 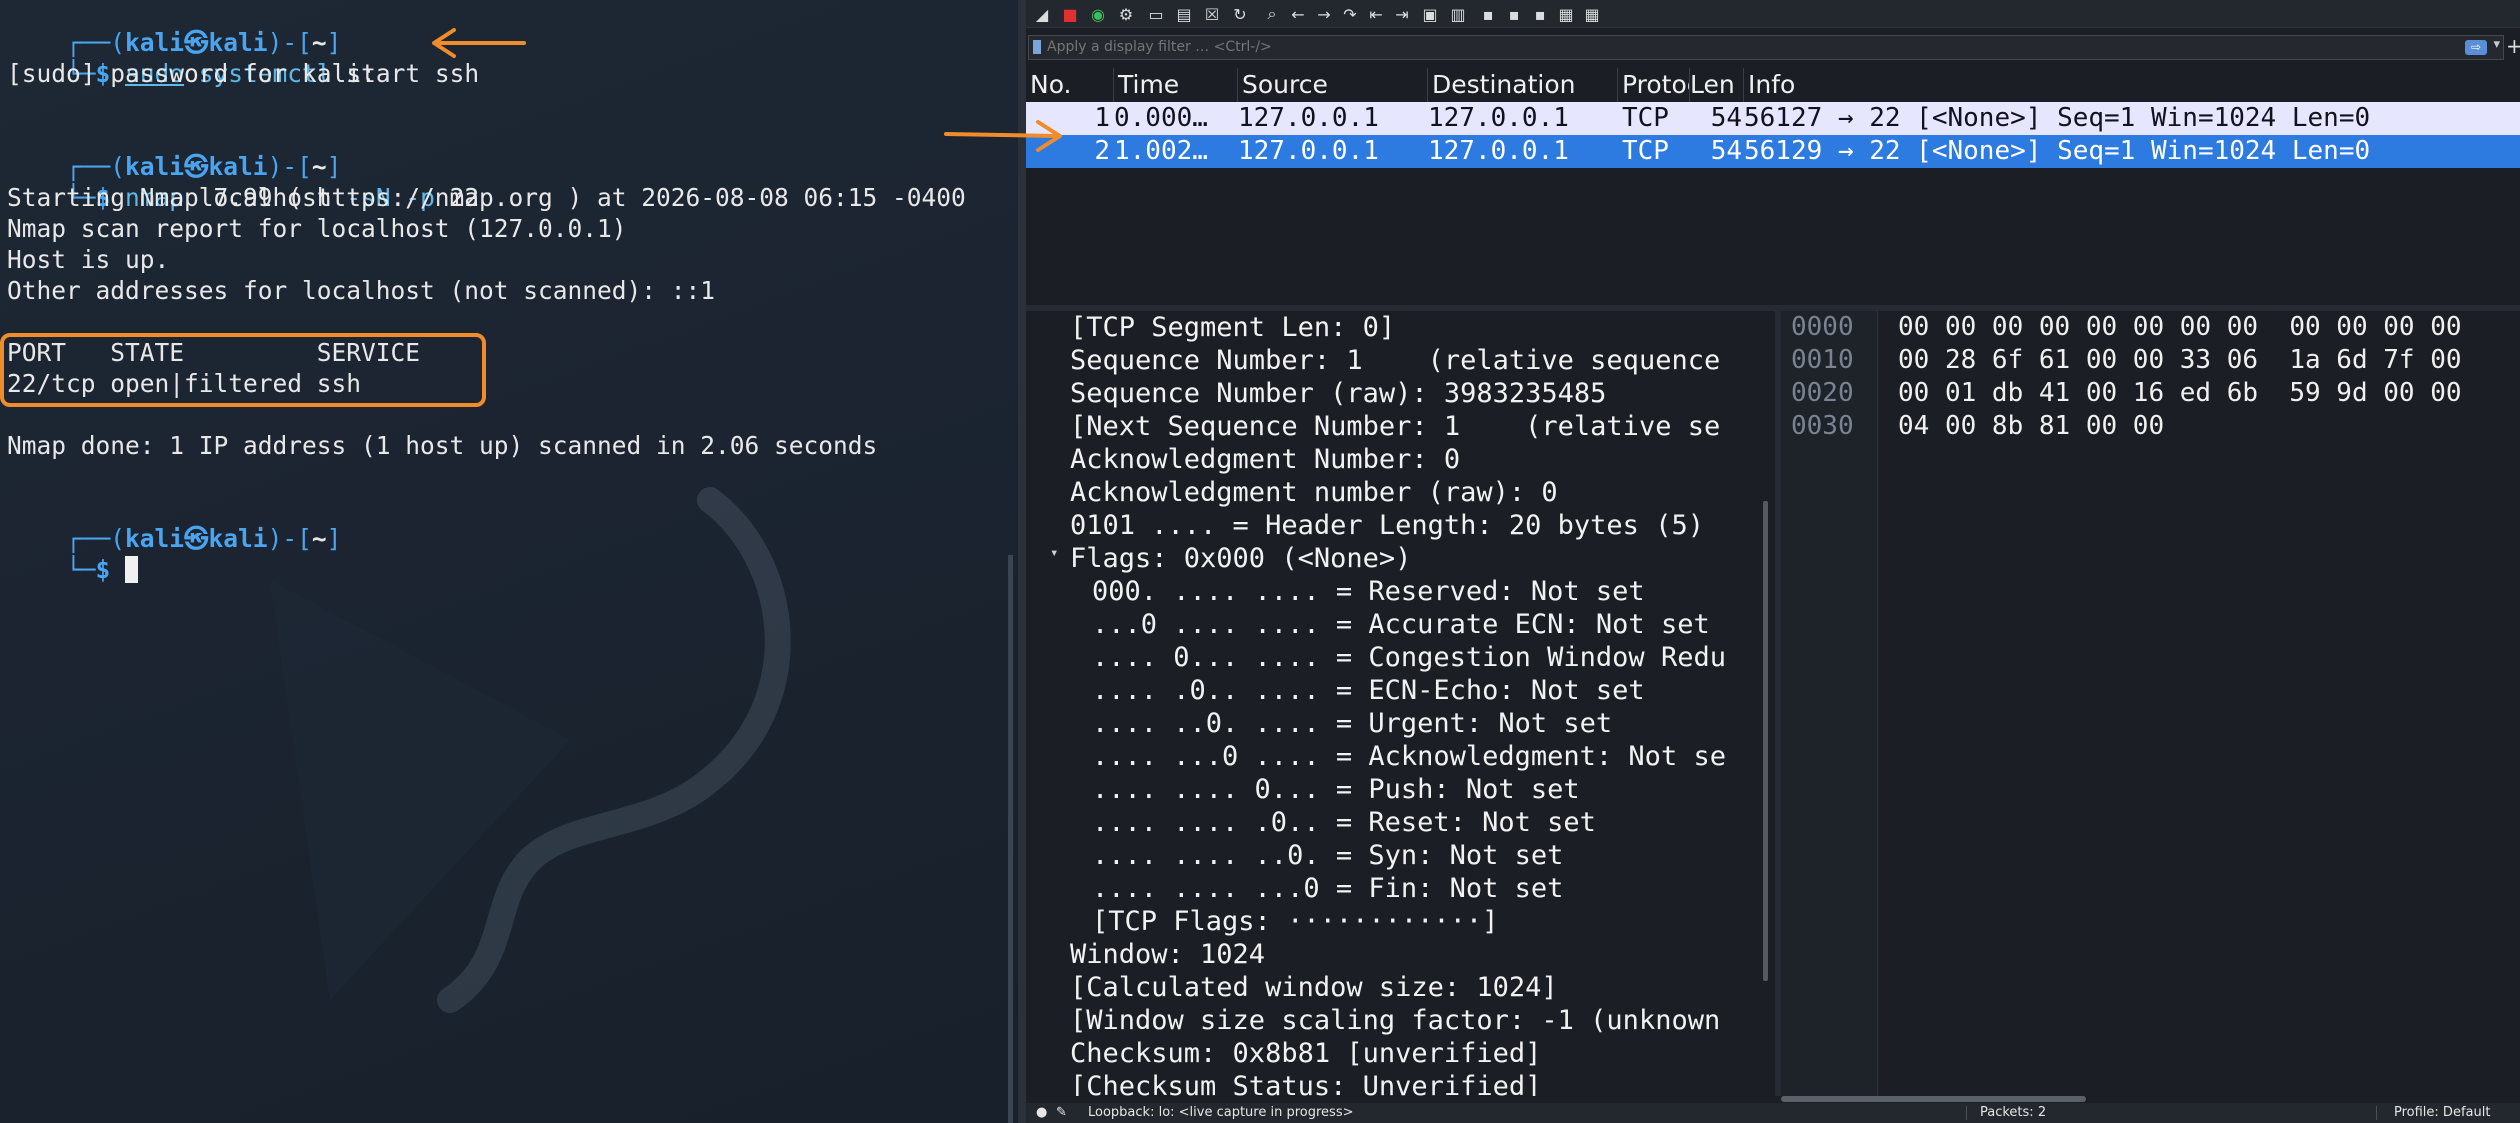 What do you see at coordinates (2132, 85) in the screenshot?
I see `column-header-info: Info` at bounding box center [2132, 85].